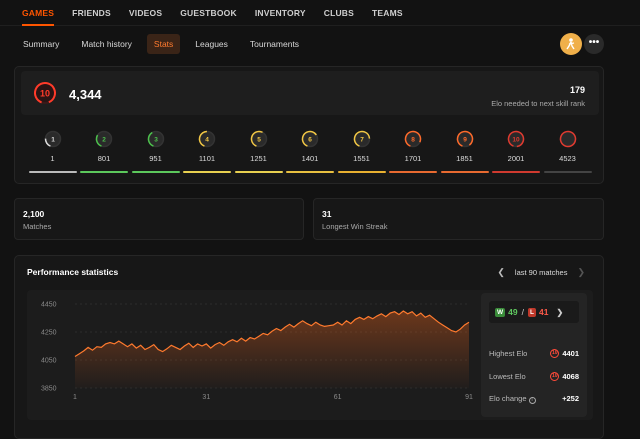 The width and height of the screenshot is (640, 439). I want to click on y-tick-label: 4450, so click(49, 305).